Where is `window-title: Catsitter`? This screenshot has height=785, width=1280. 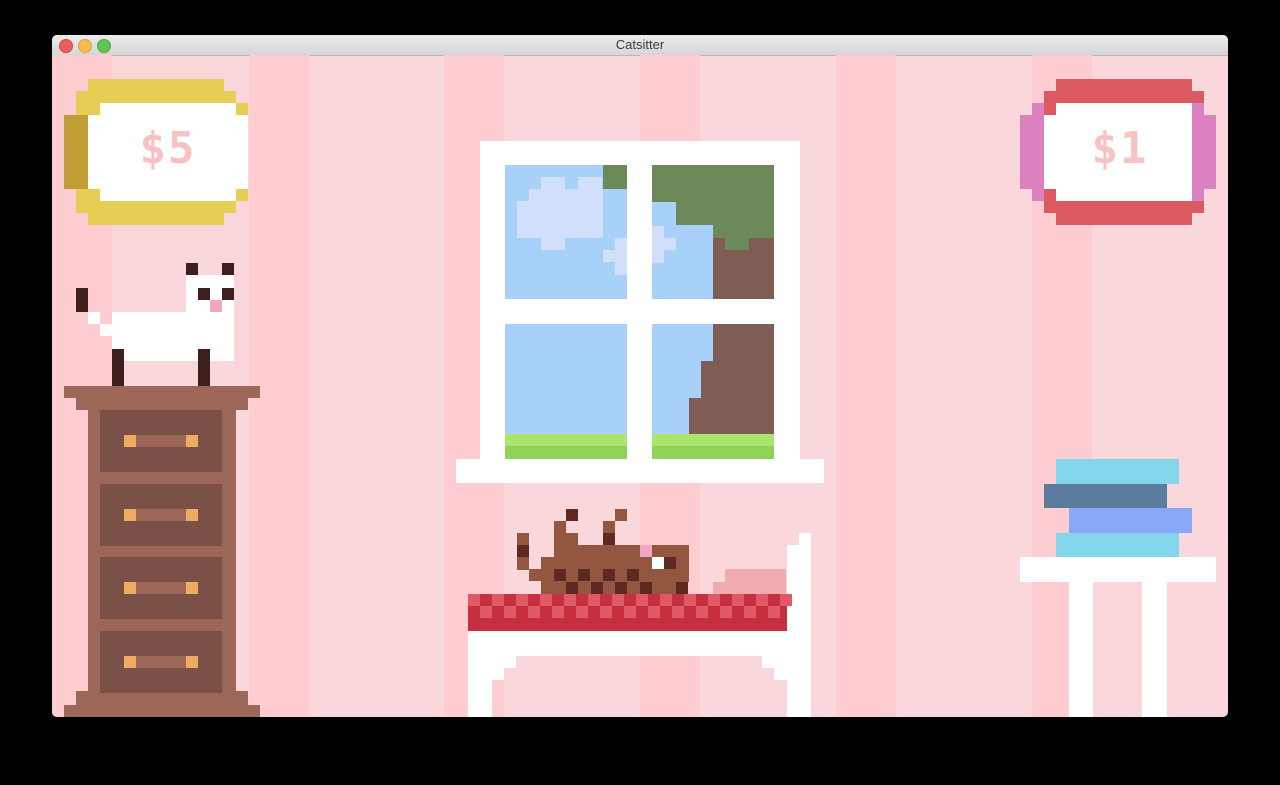
window-title: Catsitter is located at coordinates (640, 44).